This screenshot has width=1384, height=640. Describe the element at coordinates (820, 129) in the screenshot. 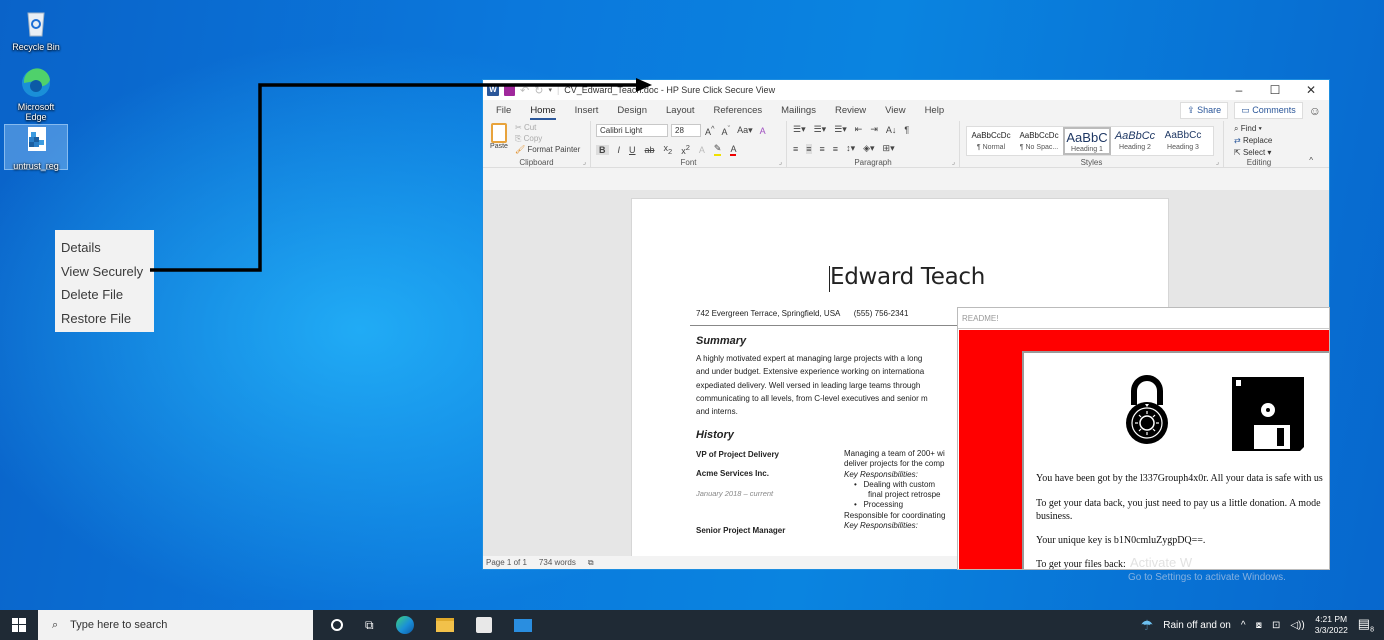

I see `numbering-icon: ☰▾` at that location.